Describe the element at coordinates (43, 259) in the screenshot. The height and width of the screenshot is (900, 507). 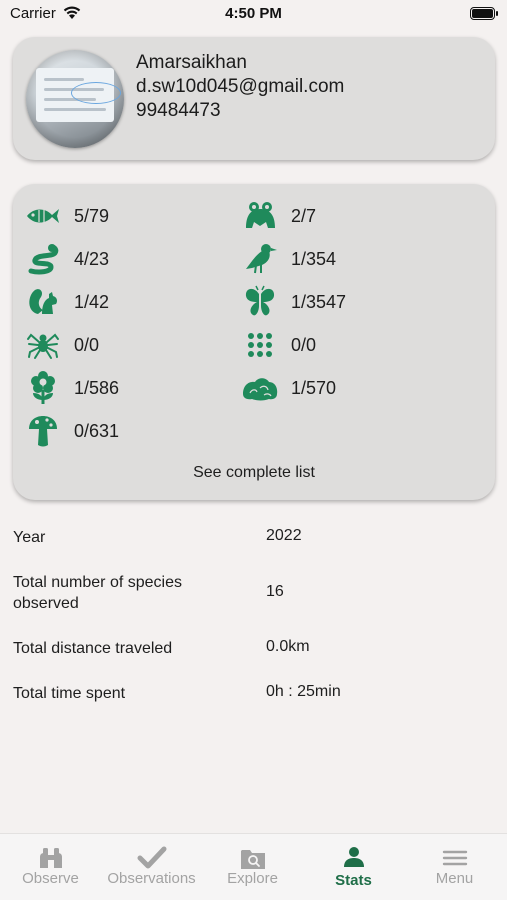
I see `snake-icon` at that location.